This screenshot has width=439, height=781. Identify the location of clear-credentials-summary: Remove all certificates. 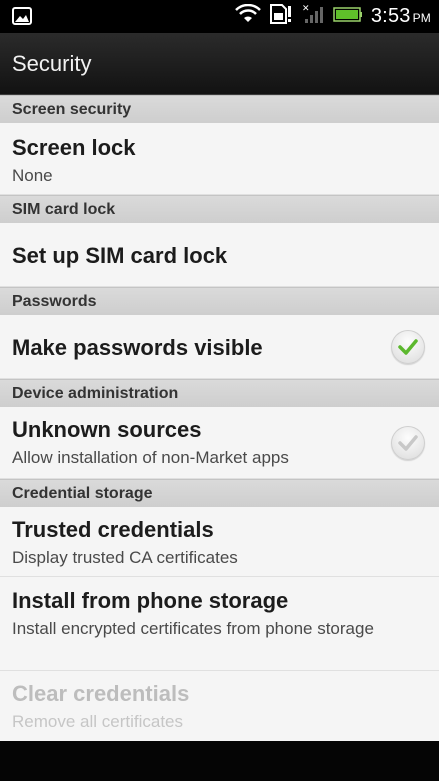
(98, 721).